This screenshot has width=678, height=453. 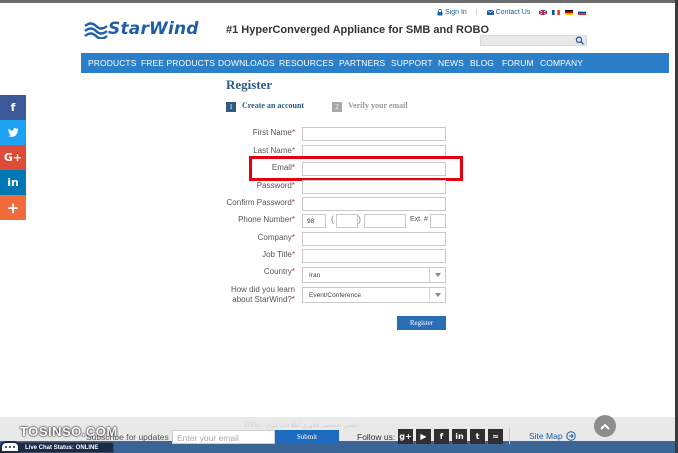 I want to click on starwind-logo: StarWind, so click(x=149, y=30).